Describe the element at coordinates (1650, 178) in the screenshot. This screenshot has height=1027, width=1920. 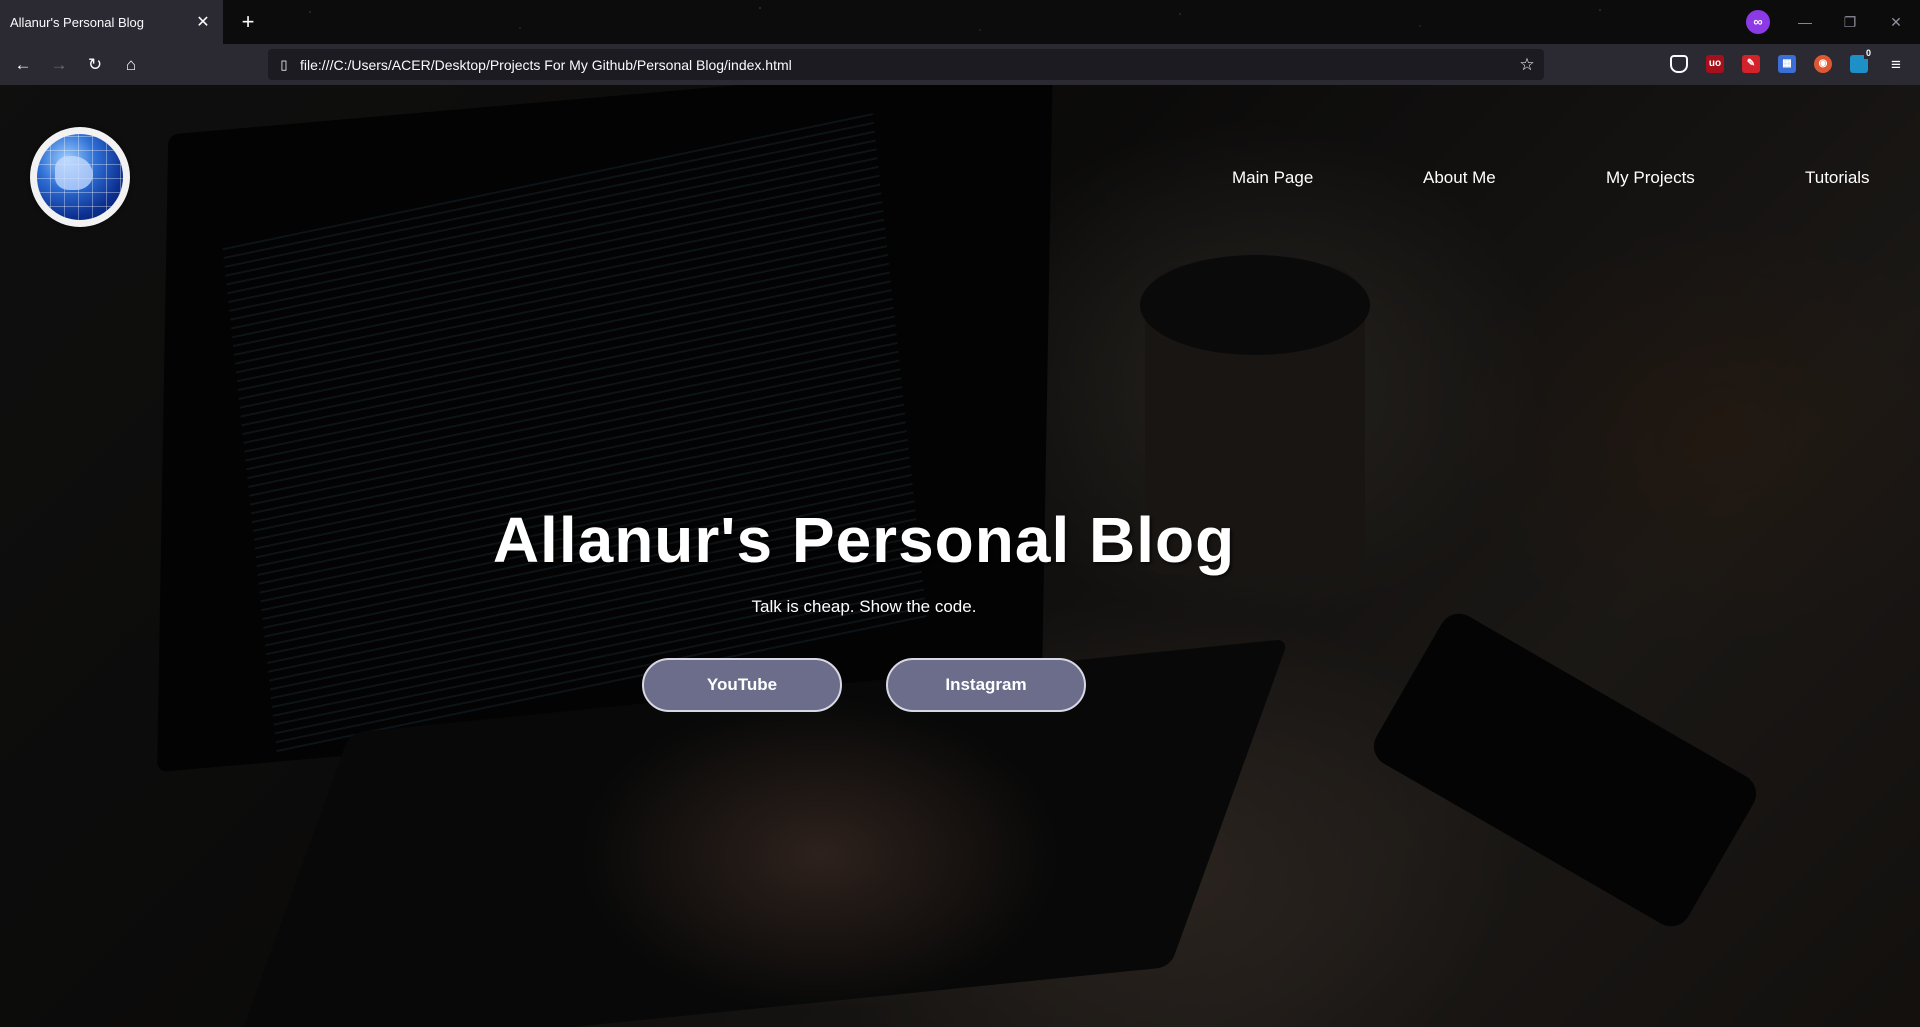
I see `nav-my-projects: My Projects` at that location.